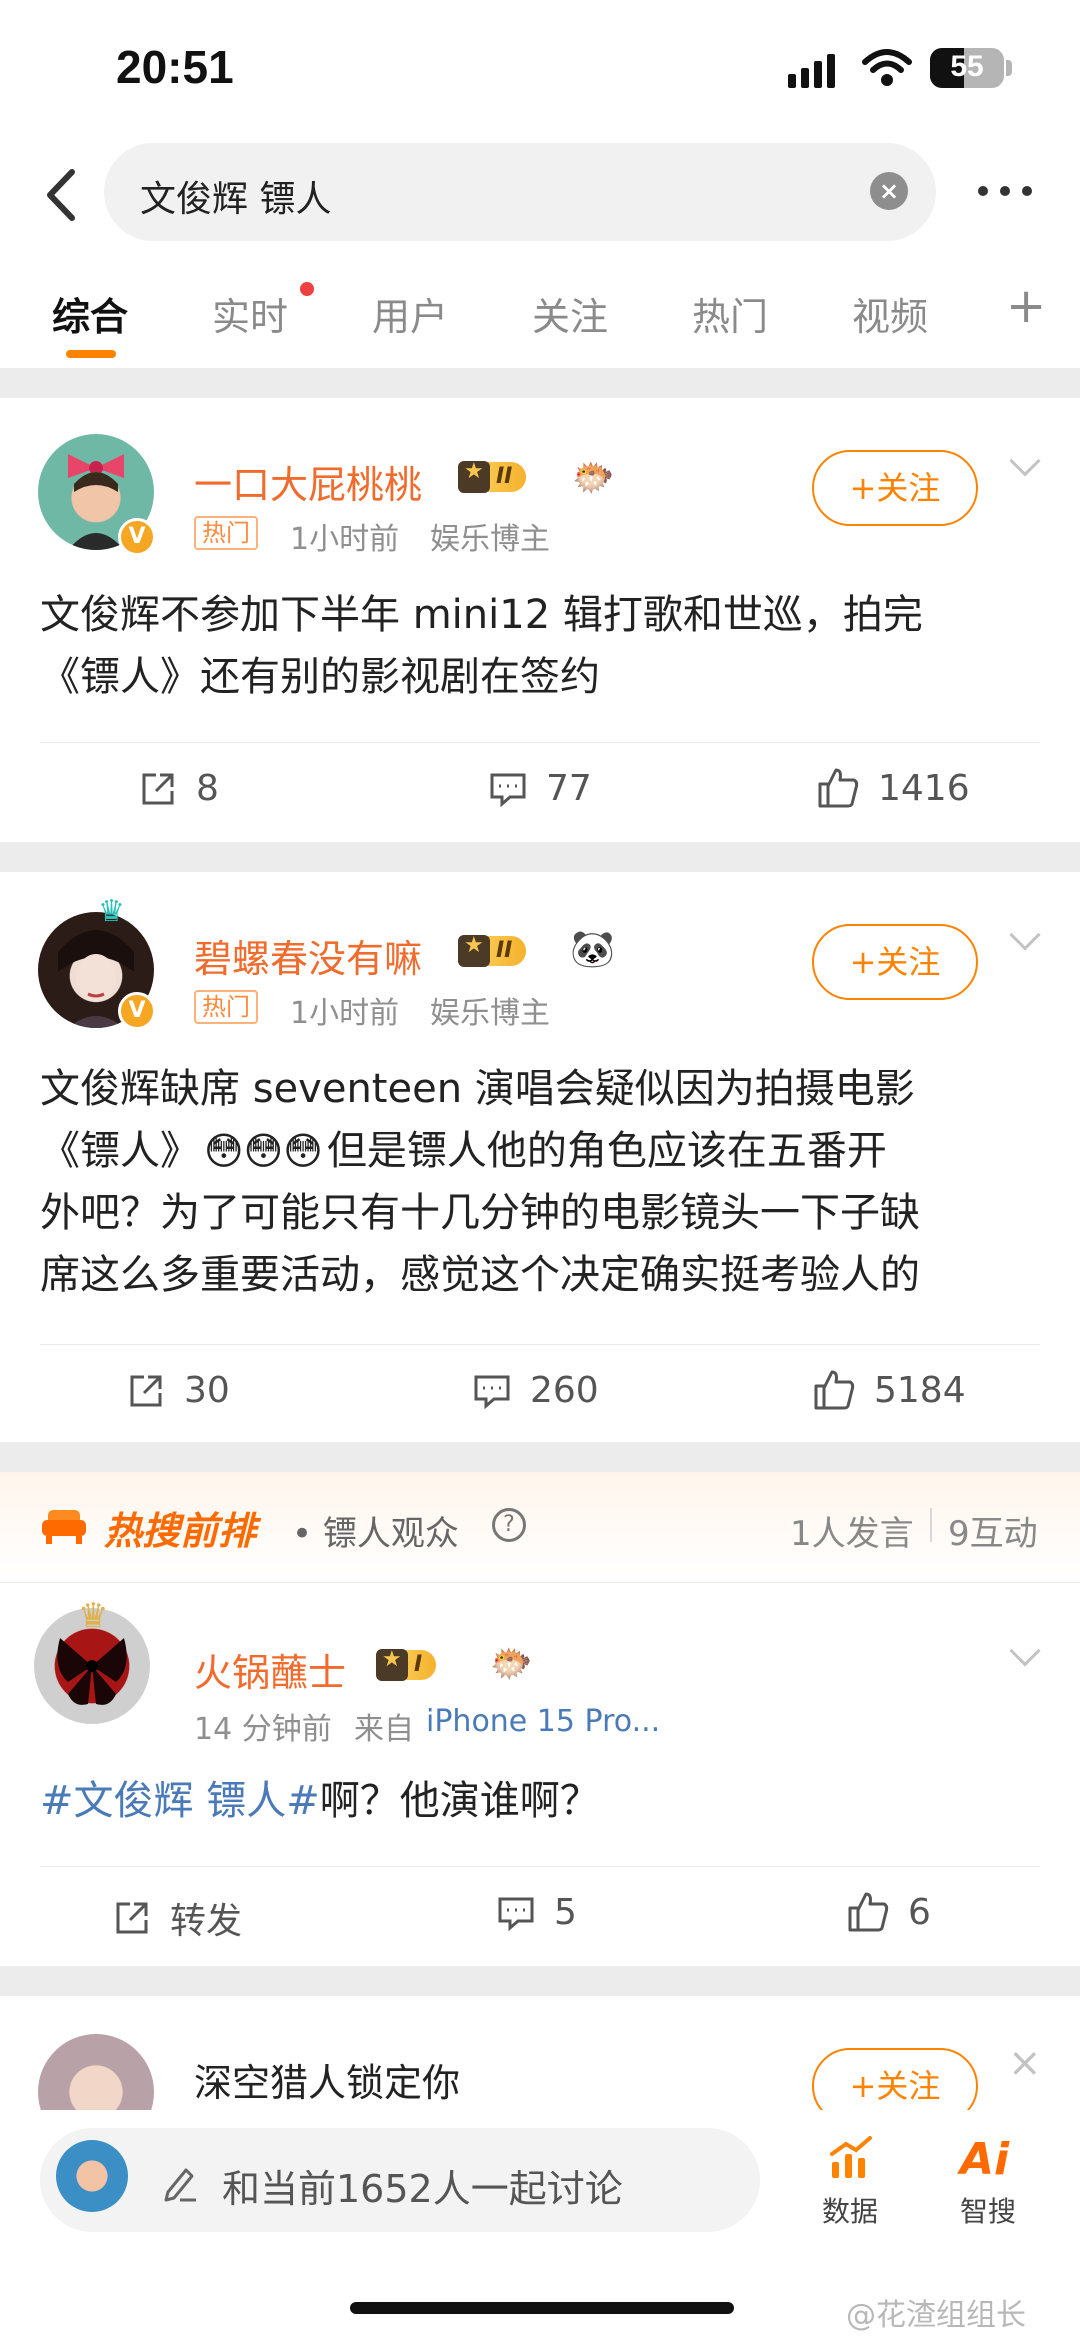 The width and height of the screenshot is (1080, 2338). Describe the element at coordinates (406, 1665) in the screenshot. I see `level-badge-icon: I` at that location.